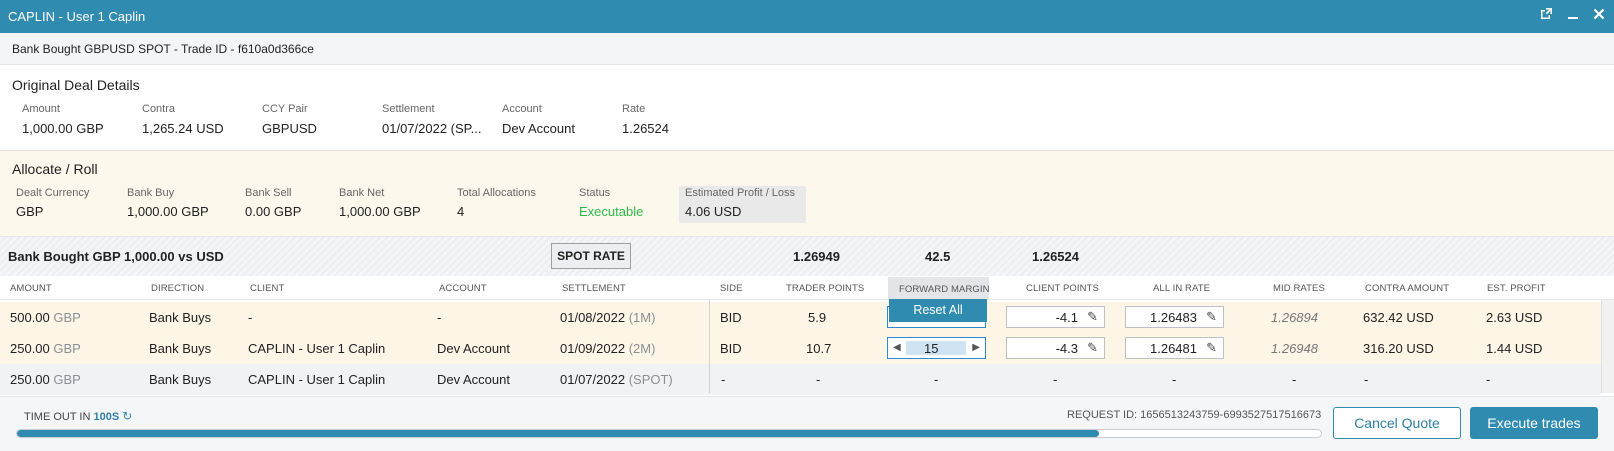  Describe the element at coordinates (709, 346) in the screenshot. I see `column-divider` at that location.